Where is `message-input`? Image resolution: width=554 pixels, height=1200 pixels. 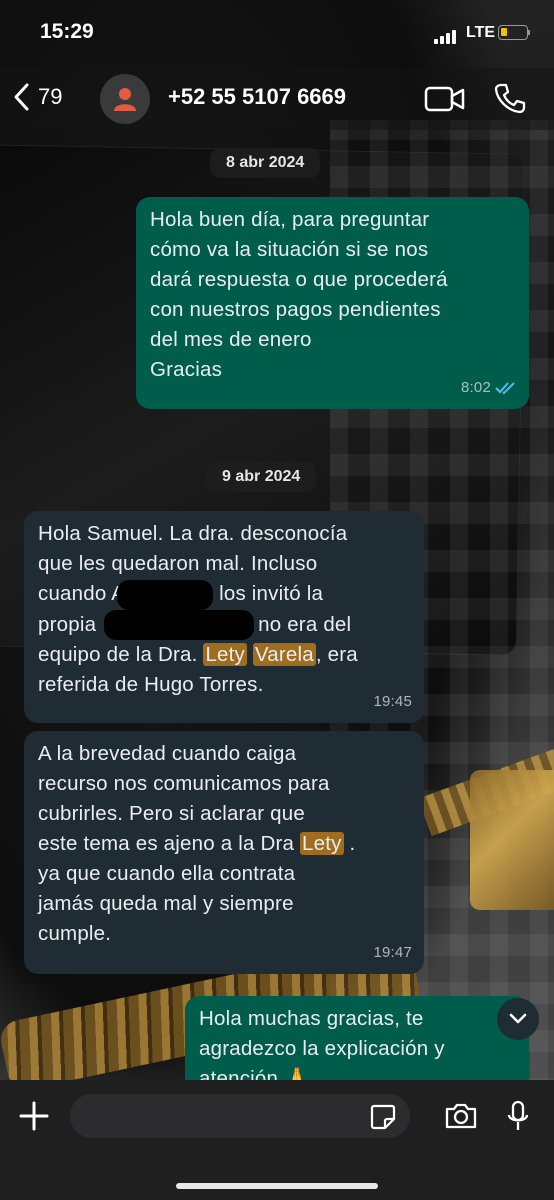
message-input is located at coordinates (240, 1116).